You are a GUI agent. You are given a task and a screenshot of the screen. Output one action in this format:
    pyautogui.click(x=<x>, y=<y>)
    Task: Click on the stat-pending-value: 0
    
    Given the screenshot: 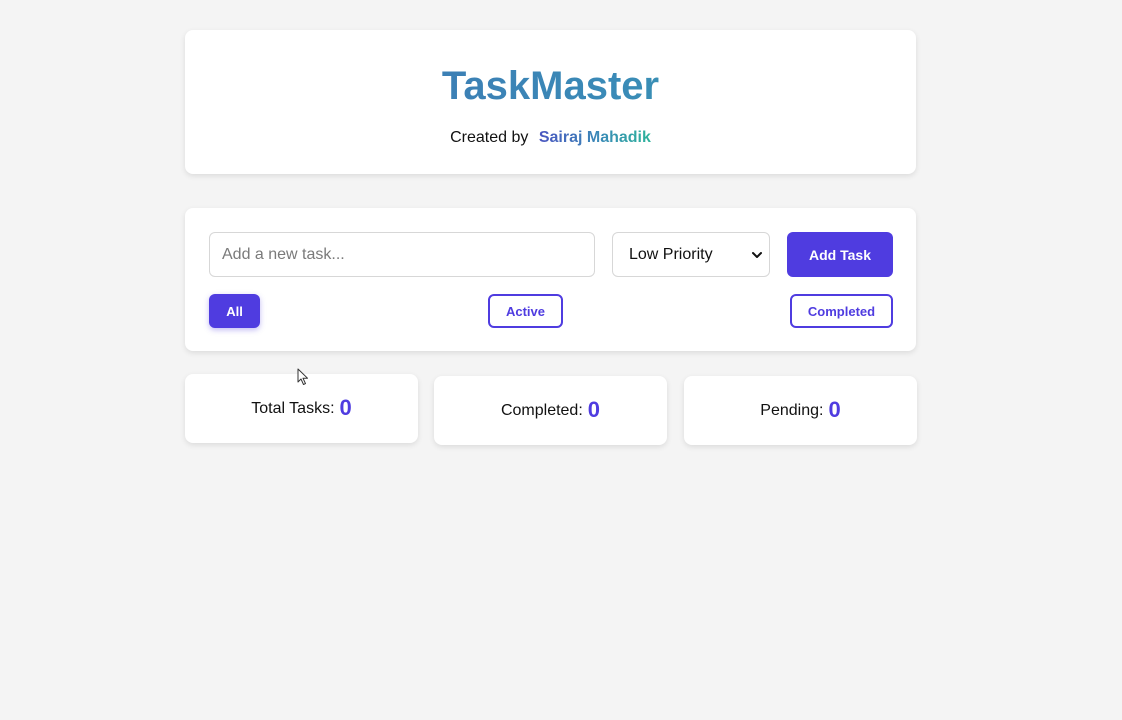 What is the action you would take?
    pyautogui.click(x=834, y=409)
    